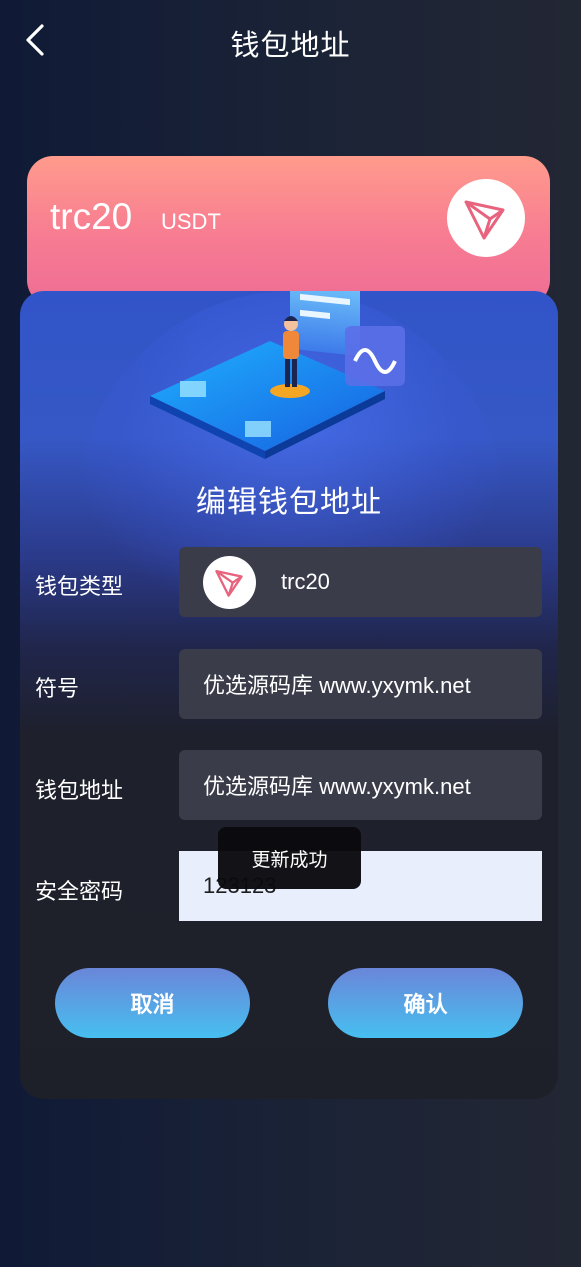 The width and height of the screenshot is (581, 1267). What do you see at coordinates (277, 375) in the screenshot?
I see `wallet-illustration` at bounding box center [277, 375].